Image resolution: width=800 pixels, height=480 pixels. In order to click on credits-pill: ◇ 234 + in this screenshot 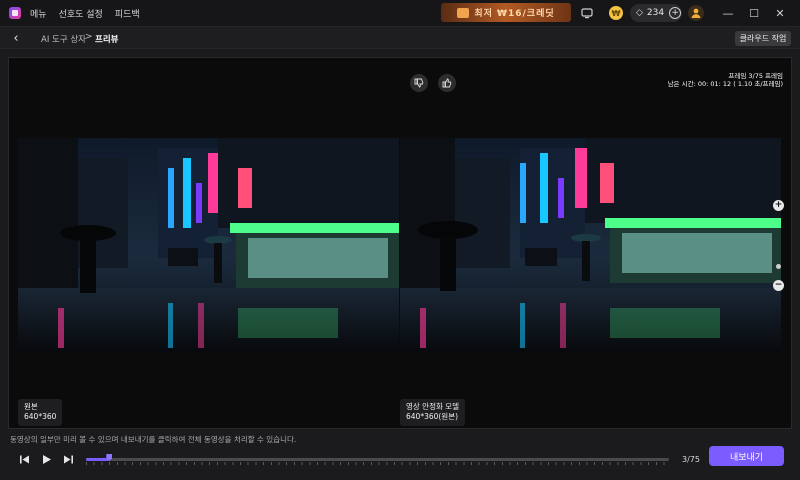, I will do `click(656, 13)`.